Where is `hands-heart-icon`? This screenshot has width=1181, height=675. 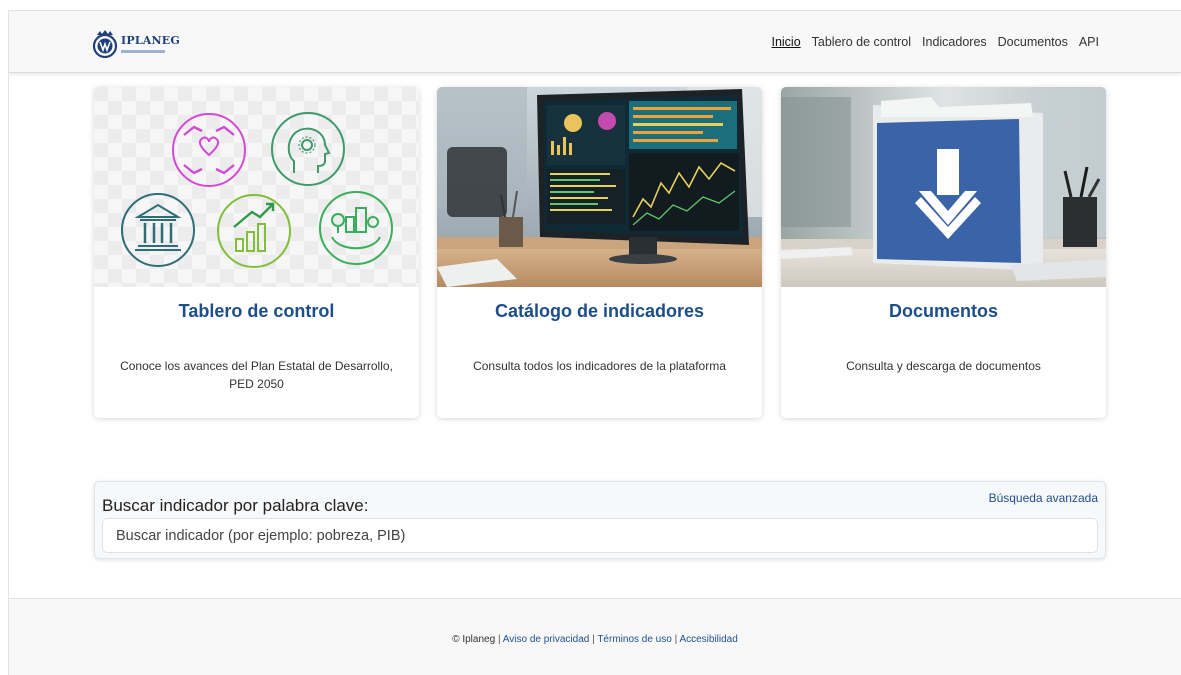
hands-heart-icon is located at coordinates (209, 150).